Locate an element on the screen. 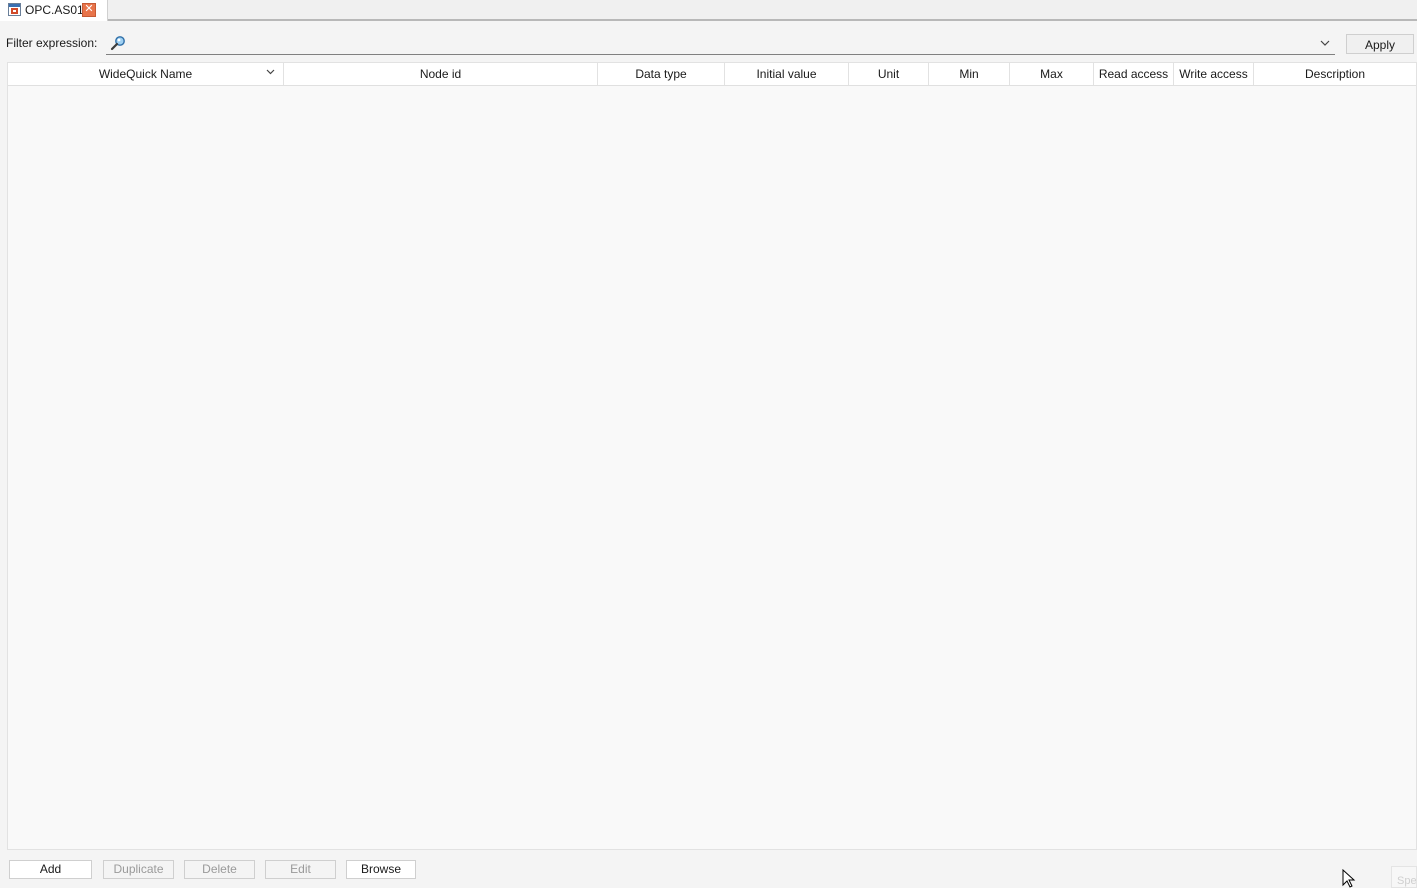  column-header-widequick-name: WideQuick Name is located at coordinates (146, 74).